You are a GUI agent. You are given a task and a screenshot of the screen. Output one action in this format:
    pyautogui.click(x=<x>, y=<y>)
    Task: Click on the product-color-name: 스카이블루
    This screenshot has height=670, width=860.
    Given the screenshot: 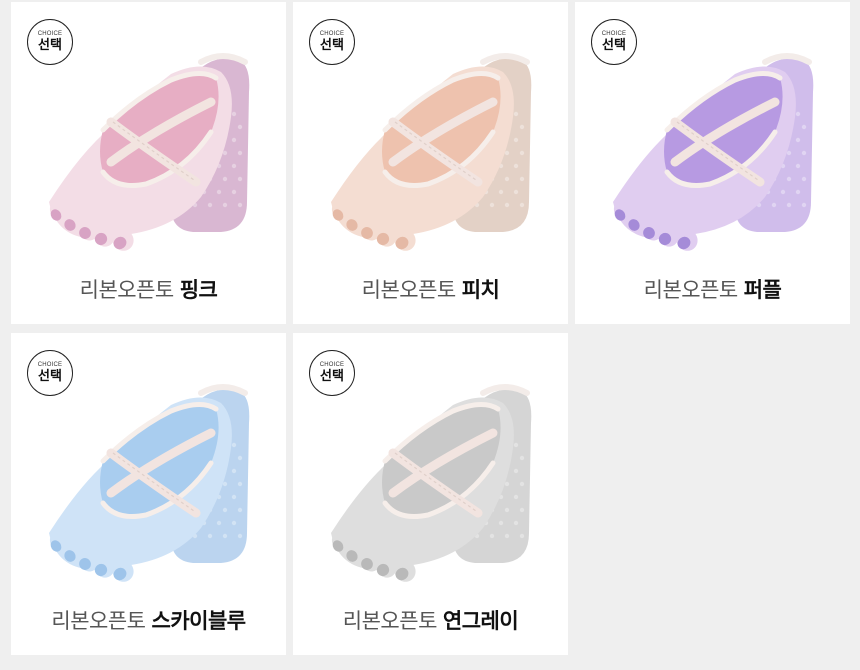 What is the action you would take?
    pyautogui.click(x=199, y=621)
    